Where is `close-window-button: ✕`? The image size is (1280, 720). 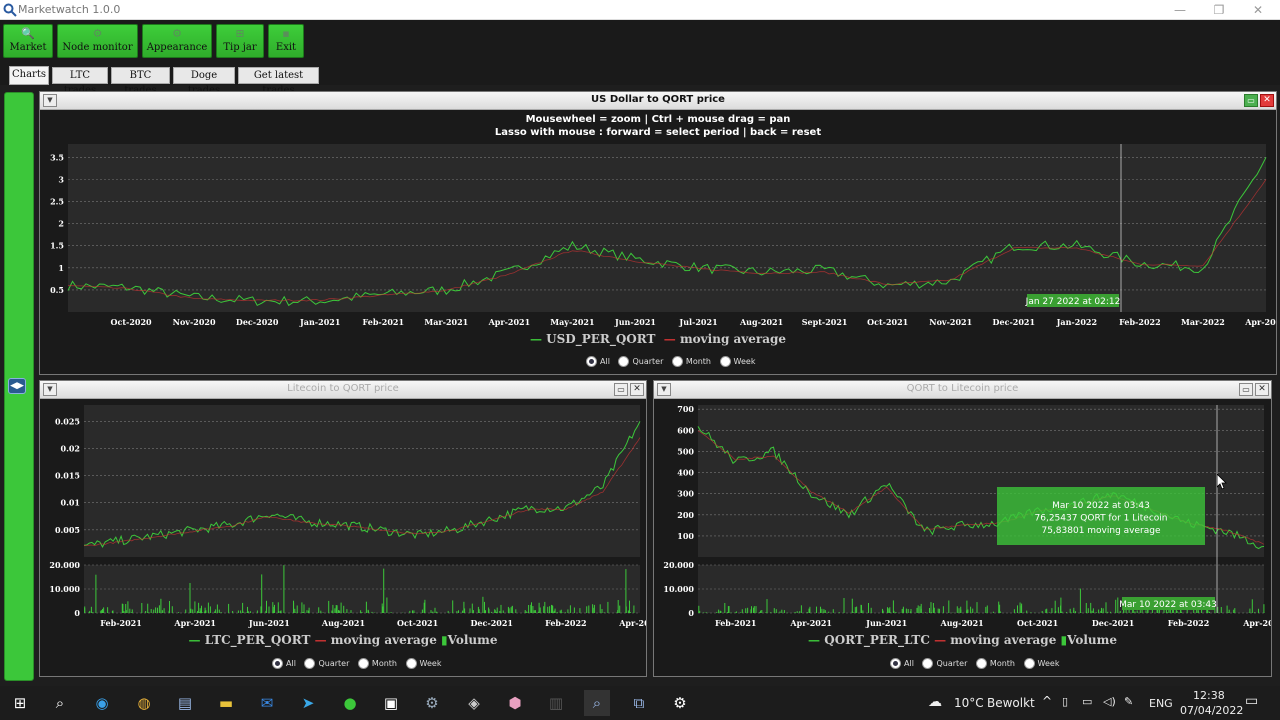
close-window-button: ✕ is located at coordinates (1258, 10).